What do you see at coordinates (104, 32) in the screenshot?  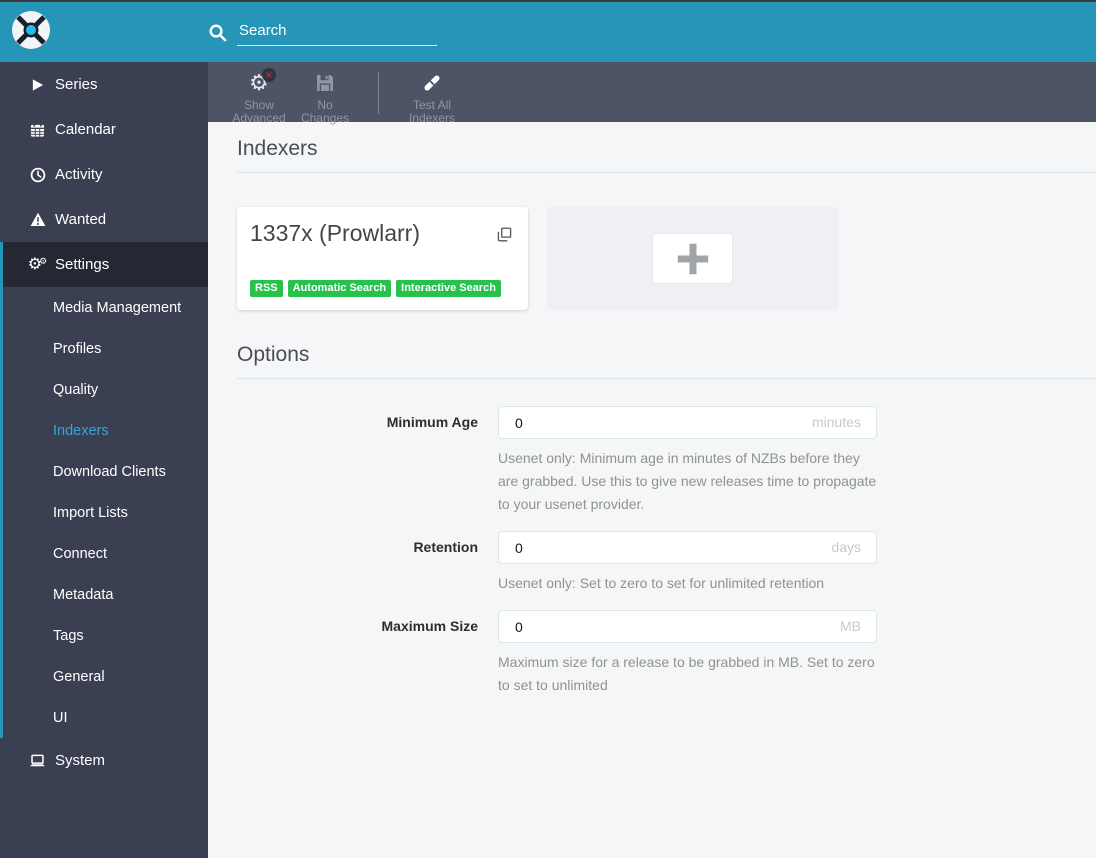 I see `app-logo` at bounding box center [104, 32].